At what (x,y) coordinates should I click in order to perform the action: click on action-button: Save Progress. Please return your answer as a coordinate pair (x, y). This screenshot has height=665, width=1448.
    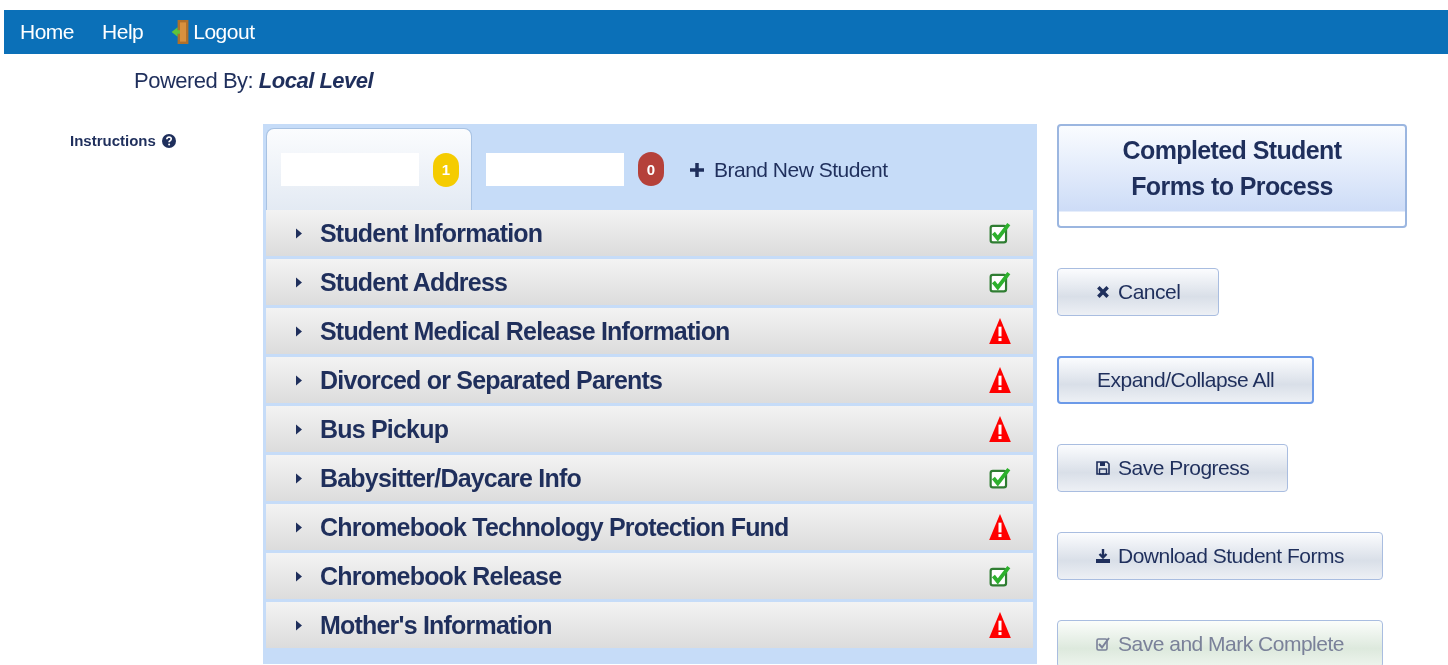
    Looking at the image, I should click on (1173, 468).